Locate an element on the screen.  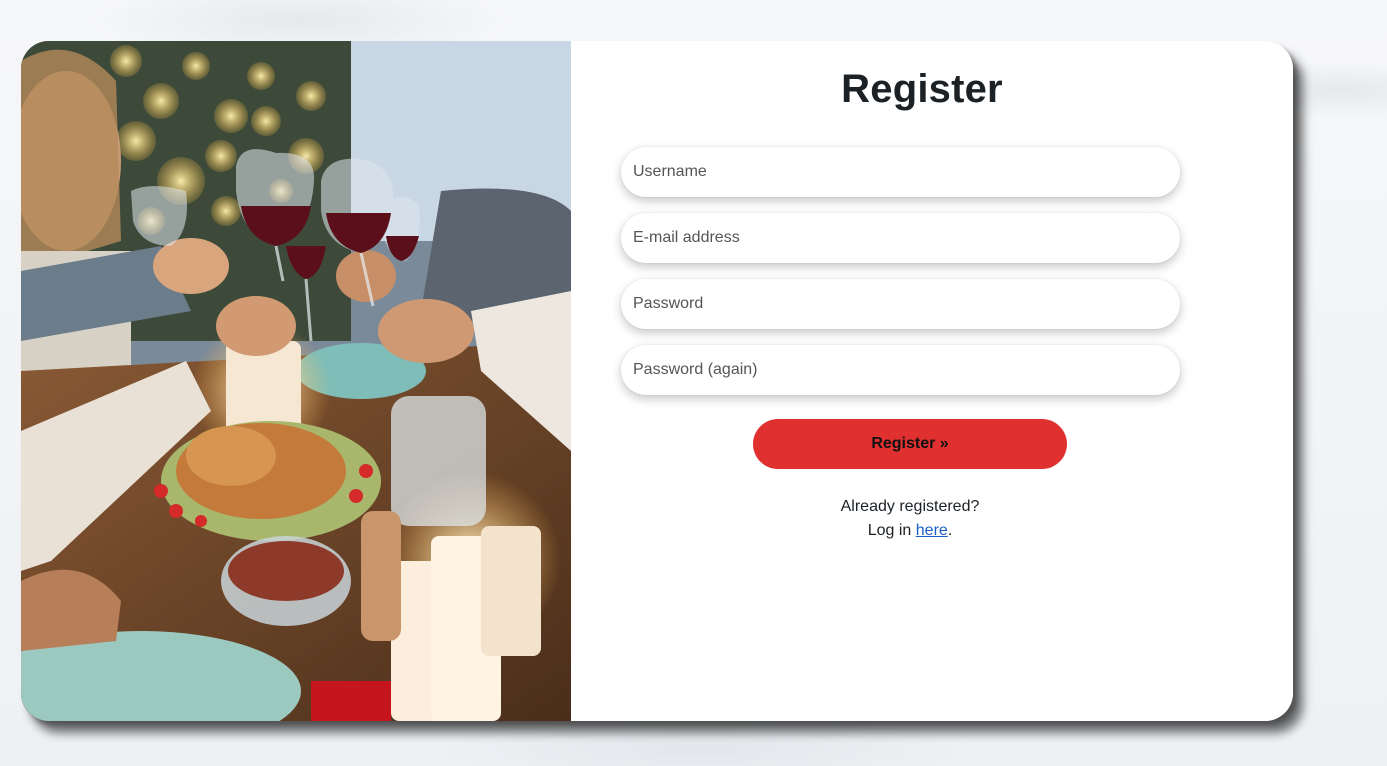
already-registered-text: Already registered? is located at coordinates (910, 506).